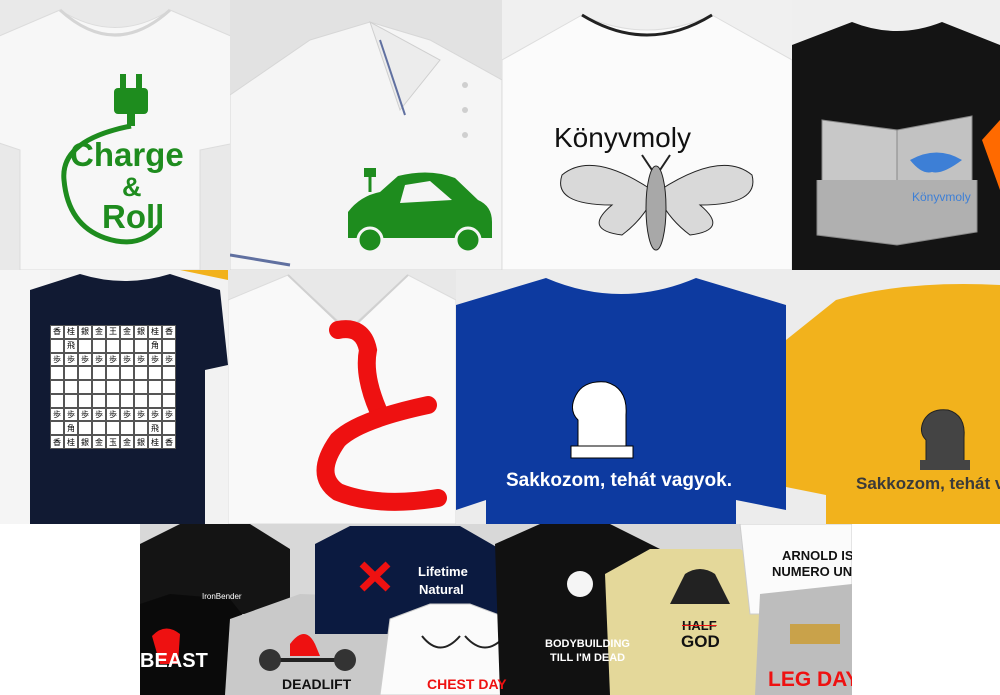 This screenshot has height=695, width=1000. I want to click on shogi-cell: 玉, so click(113, 442).